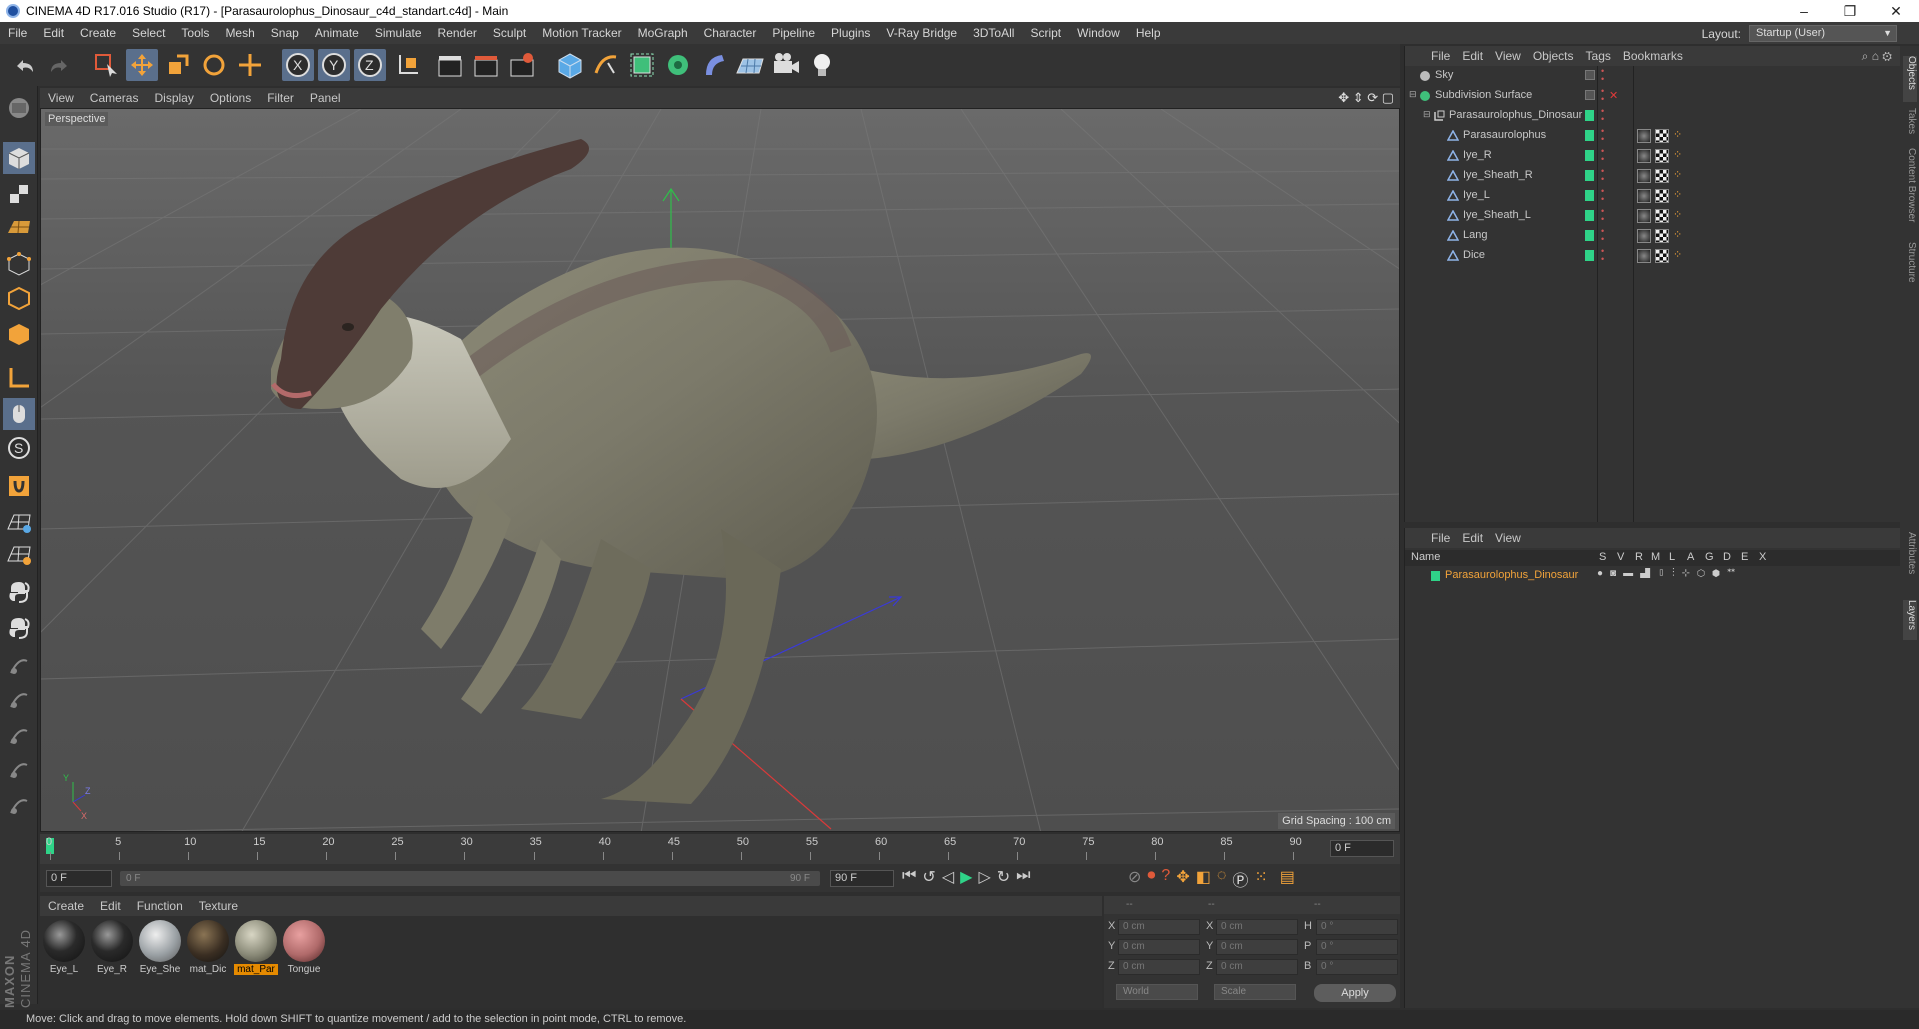 The height and width of the screenshot is (1029, 1919). I want to click on menu-animate: Animate, so click(337, 33).